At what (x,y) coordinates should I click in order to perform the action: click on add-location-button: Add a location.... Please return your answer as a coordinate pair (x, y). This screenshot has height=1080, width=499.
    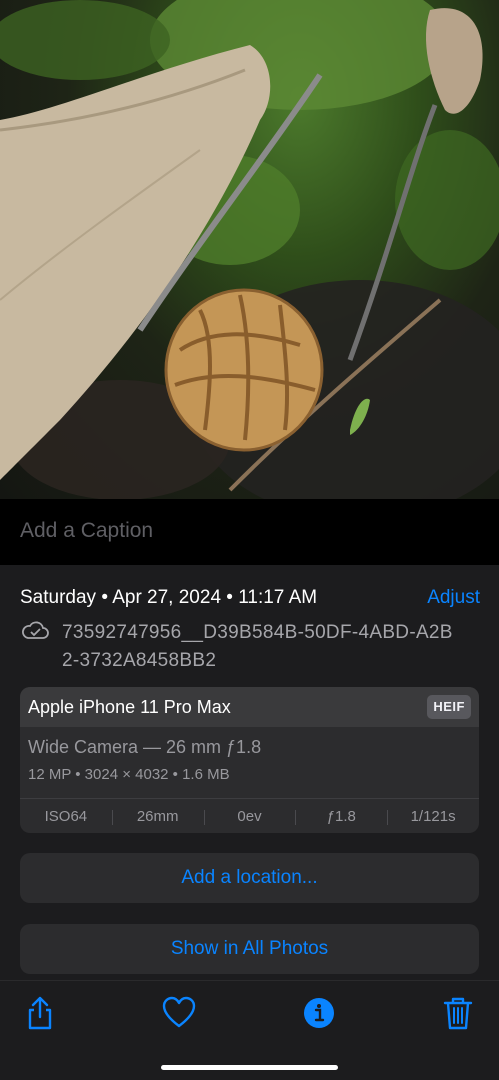
    Looking at the image, I should click on (249, 878).